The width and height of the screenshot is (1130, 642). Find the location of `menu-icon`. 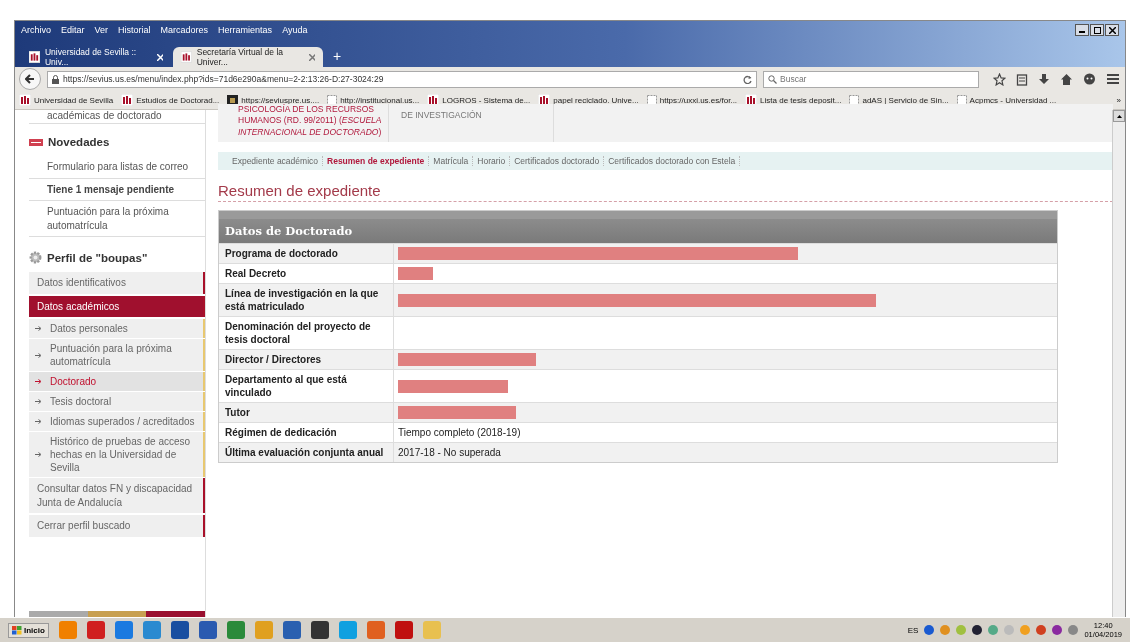

menu-icon is located at coordinates (1113, 78).